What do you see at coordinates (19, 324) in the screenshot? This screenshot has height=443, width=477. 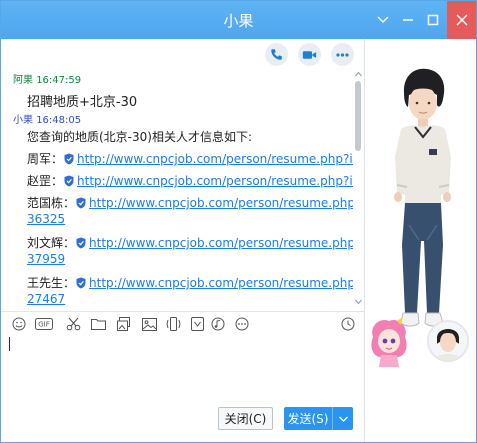 I see `emoji-icon` at bounding box center [19, 324].